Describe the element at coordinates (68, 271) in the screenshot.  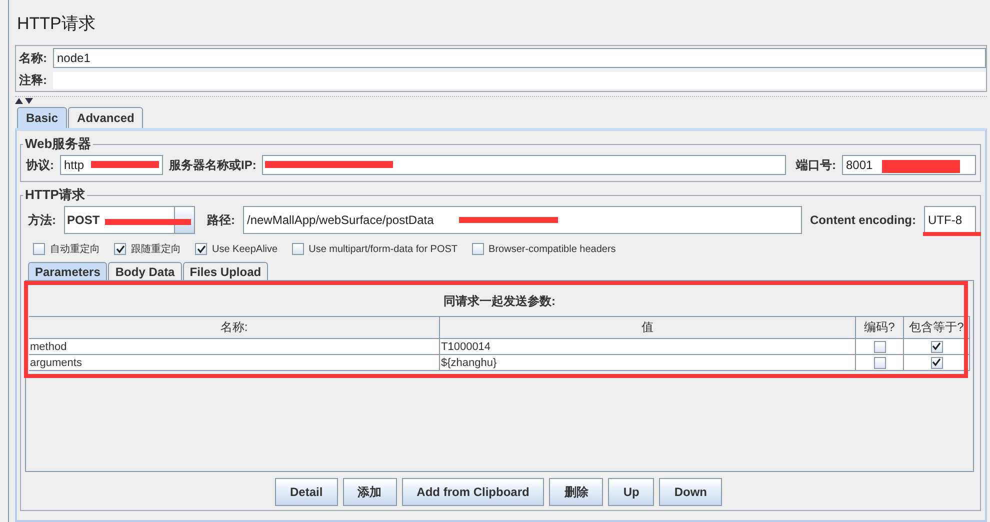
I see `tab: Parameters` at that location.